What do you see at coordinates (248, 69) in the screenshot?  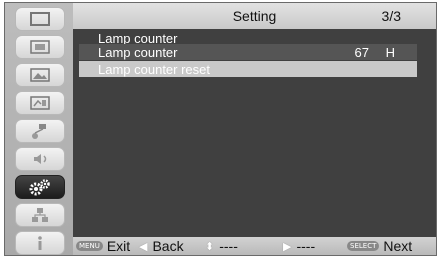 I see `lamp-counter-reset-item: Lamp counter reset` at bounding box center [248, 69].